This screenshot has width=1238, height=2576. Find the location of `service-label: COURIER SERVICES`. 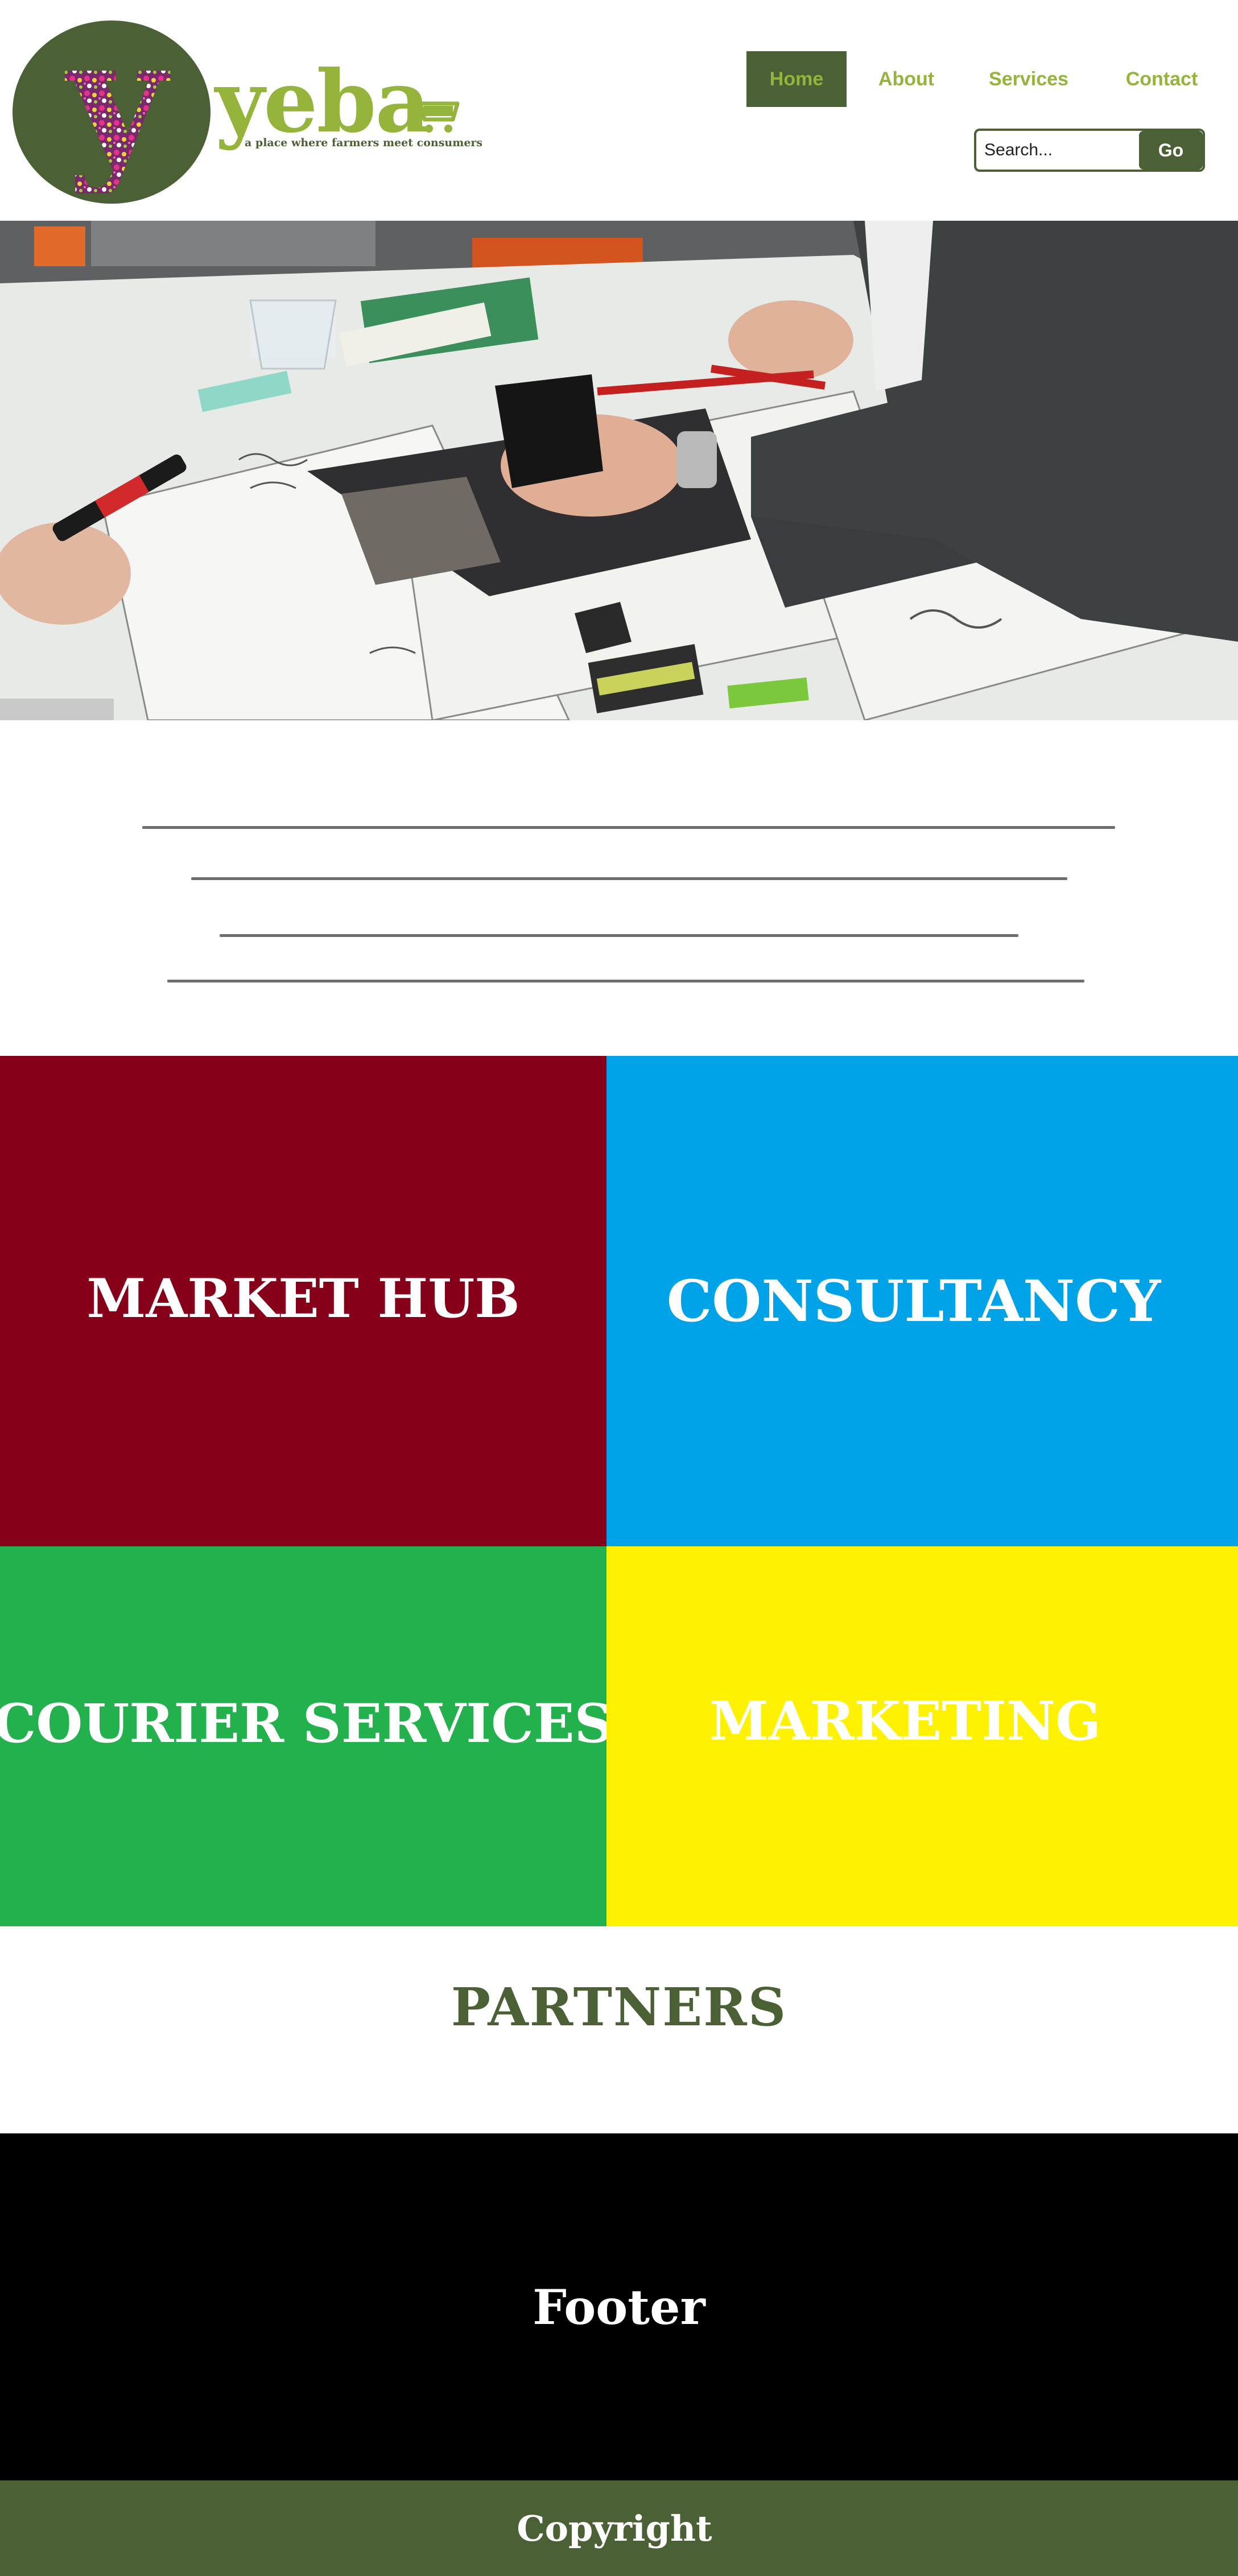

service-label: COURIER SERVICES is located at coordinates (307, 1724).